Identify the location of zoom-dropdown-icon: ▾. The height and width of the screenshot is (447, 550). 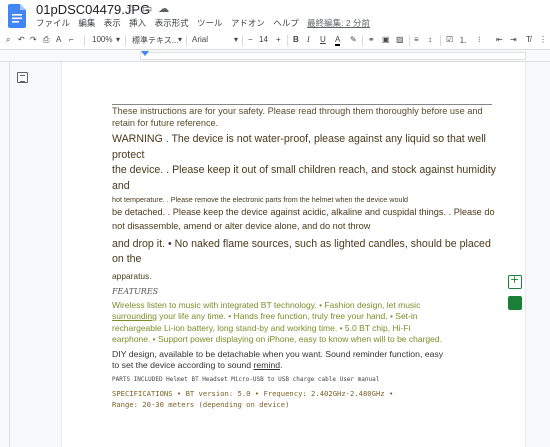
(118, 39).